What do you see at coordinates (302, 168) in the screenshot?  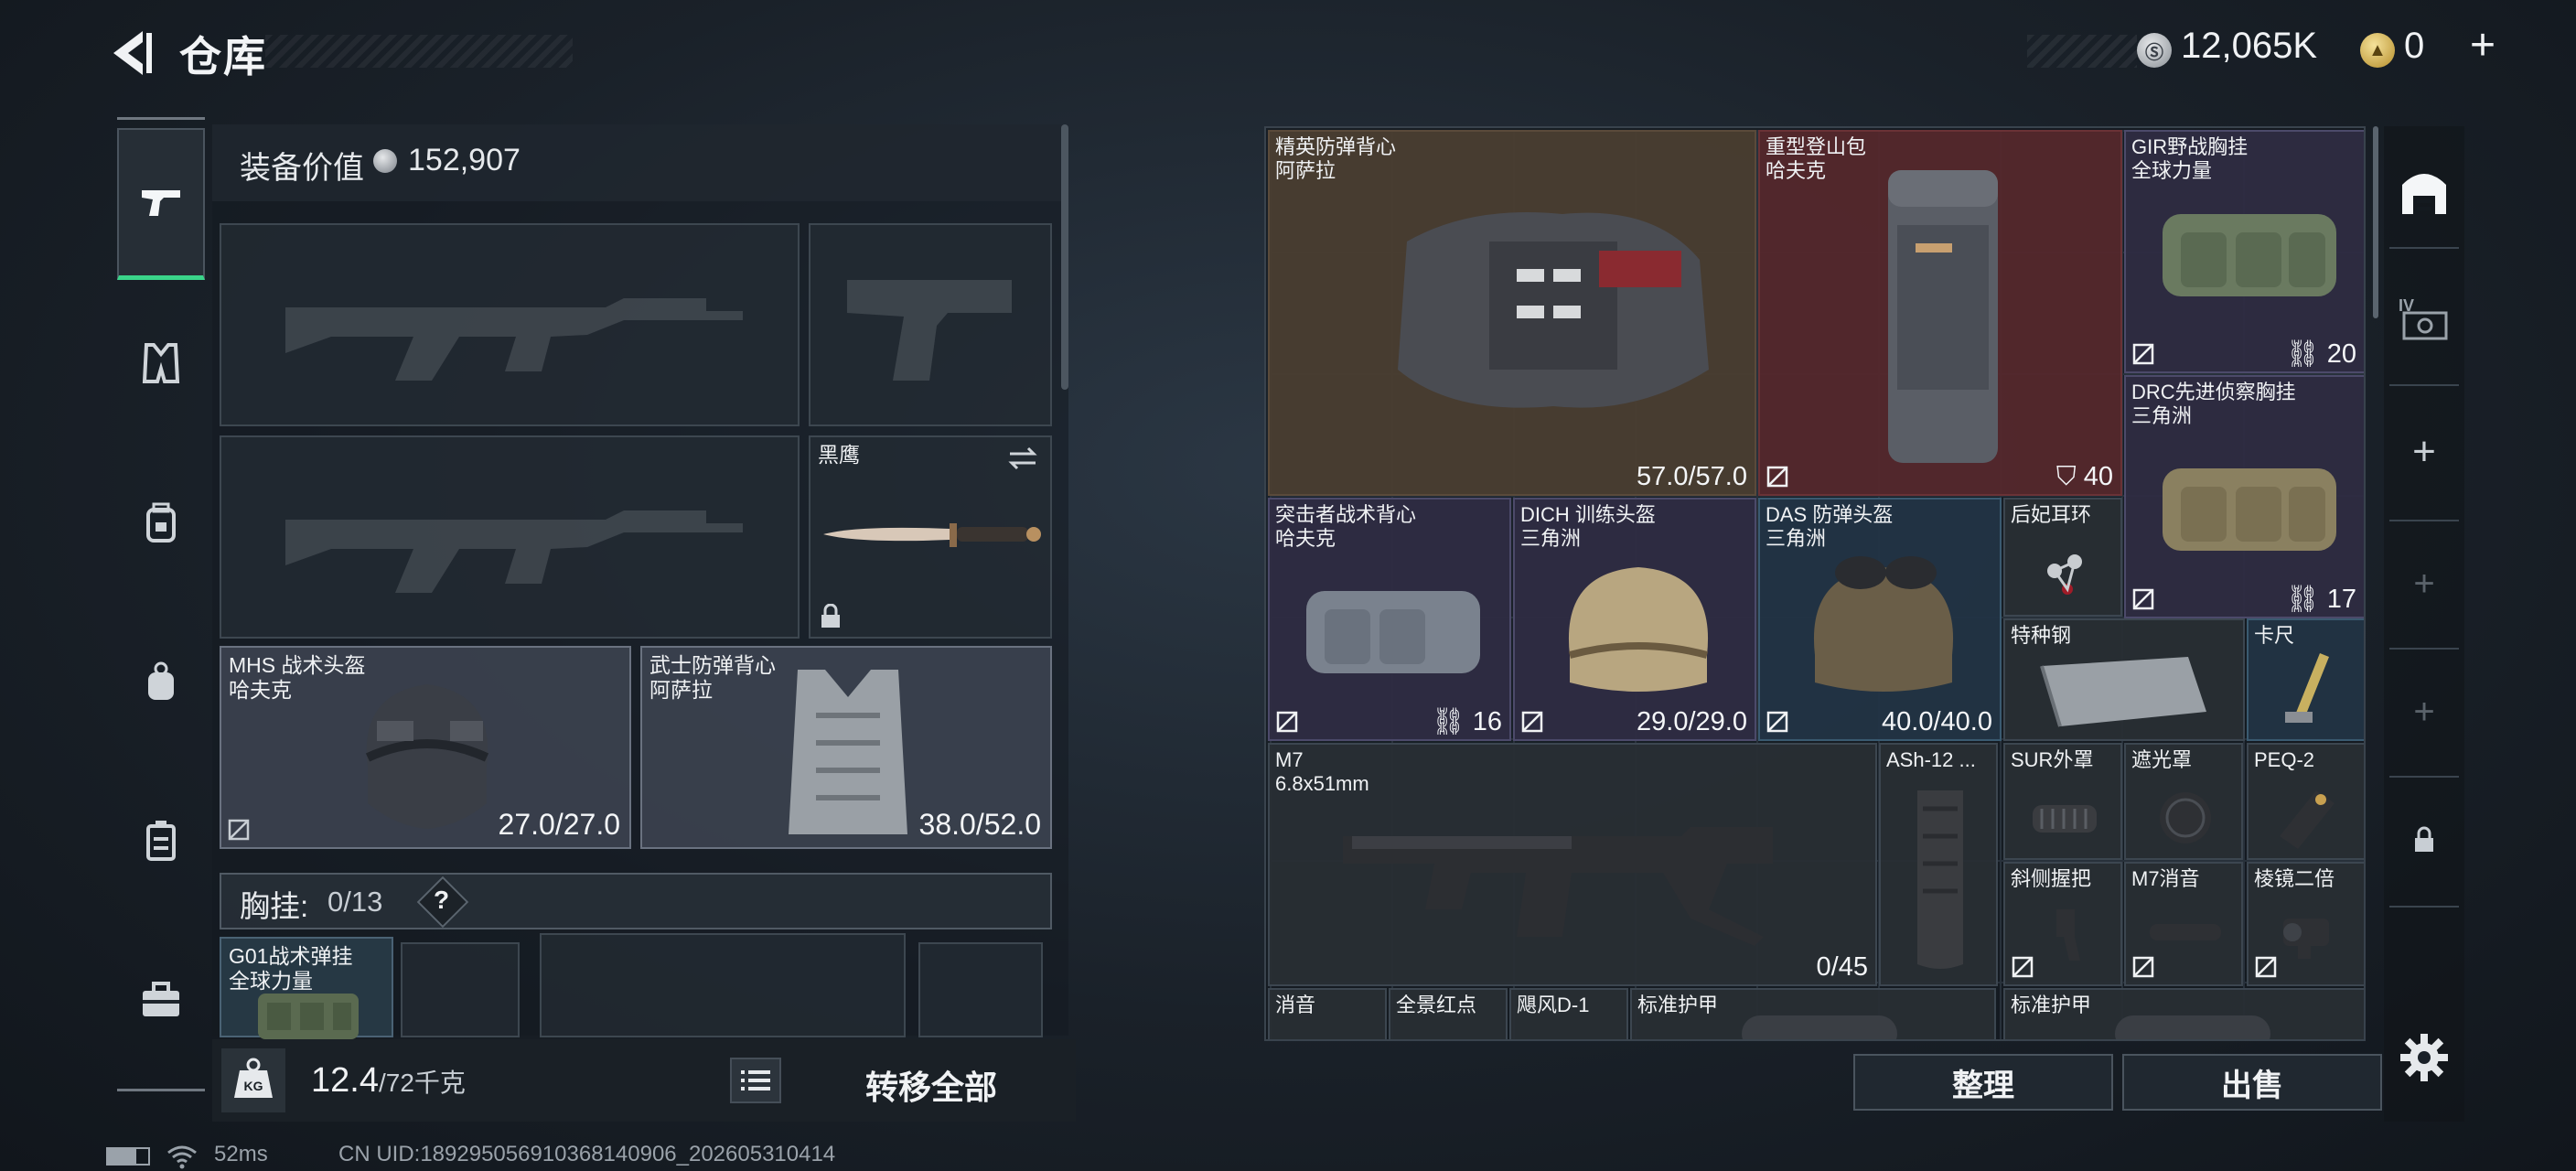 I see `equipment-value-label: 装备价值` at bounding box center [302, 168].